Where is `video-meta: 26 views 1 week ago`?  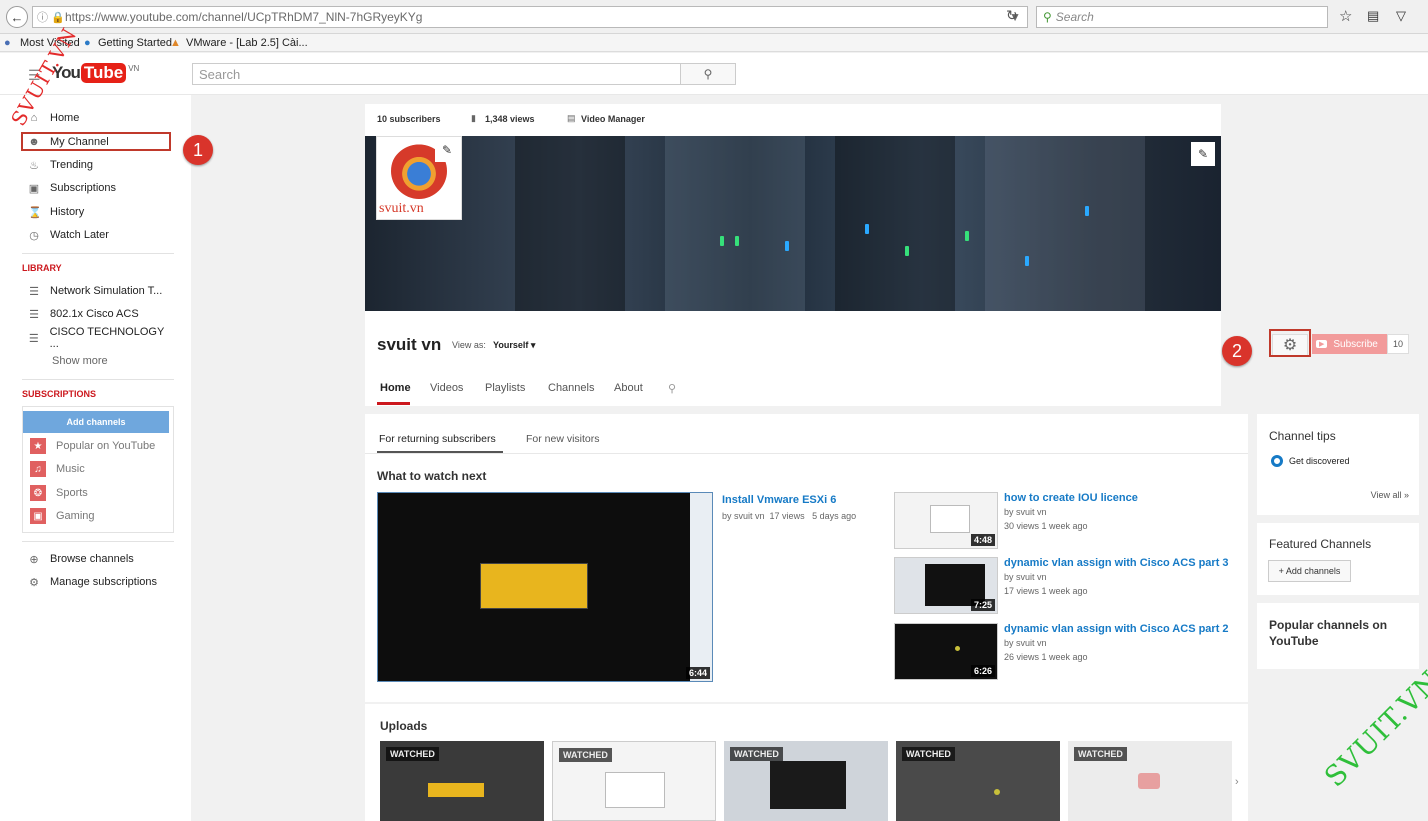 video-meta: 26 views 1 week ago is located at coordinates (1046, 657).